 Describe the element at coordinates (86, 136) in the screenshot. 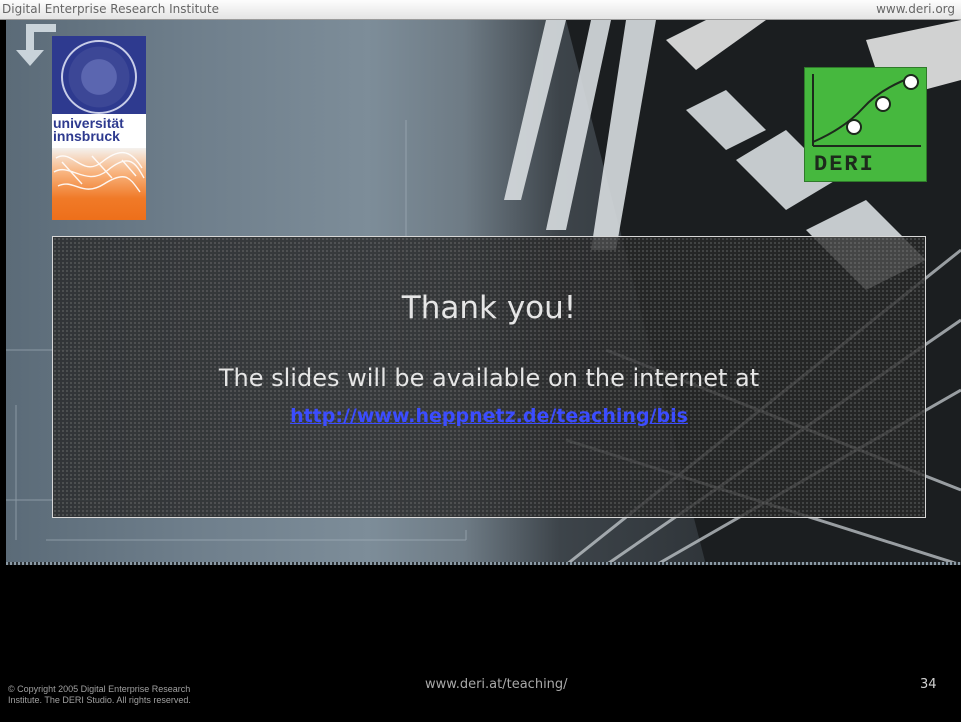

I see `university-logo-text-line2: innsbruck` at that location.